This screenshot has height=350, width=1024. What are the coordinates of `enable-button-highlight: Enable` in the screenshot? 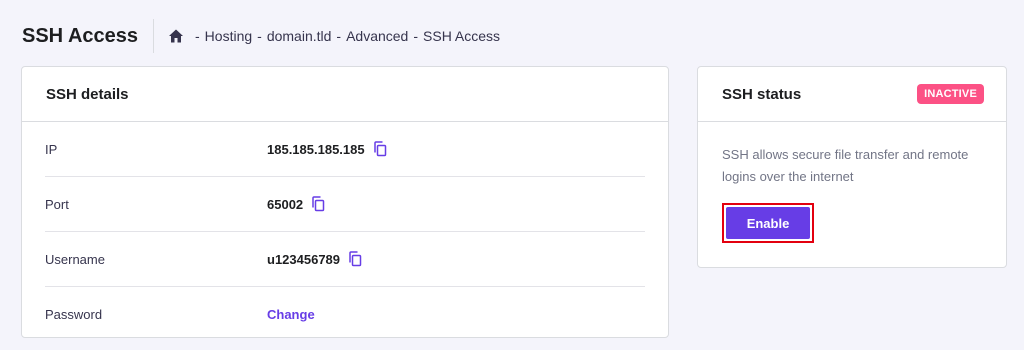 It's located at (768, 223).